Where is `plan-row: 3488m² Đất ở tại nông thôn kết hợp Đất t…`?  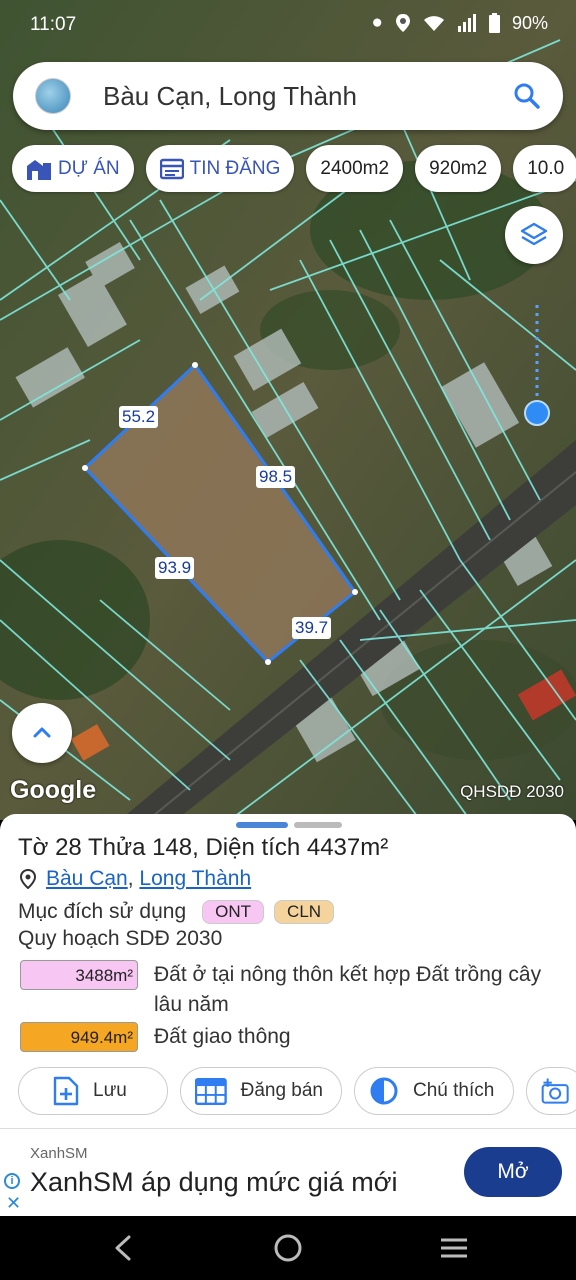 plan-row: 3488m² Đất ở tại nông thôn kết hợp Đất t… is located at coordinates (287, 990).